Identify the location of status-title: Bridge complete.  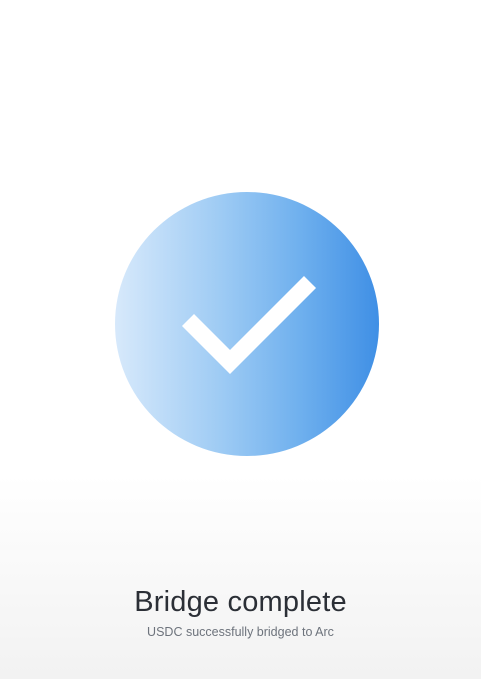
(240, 602).